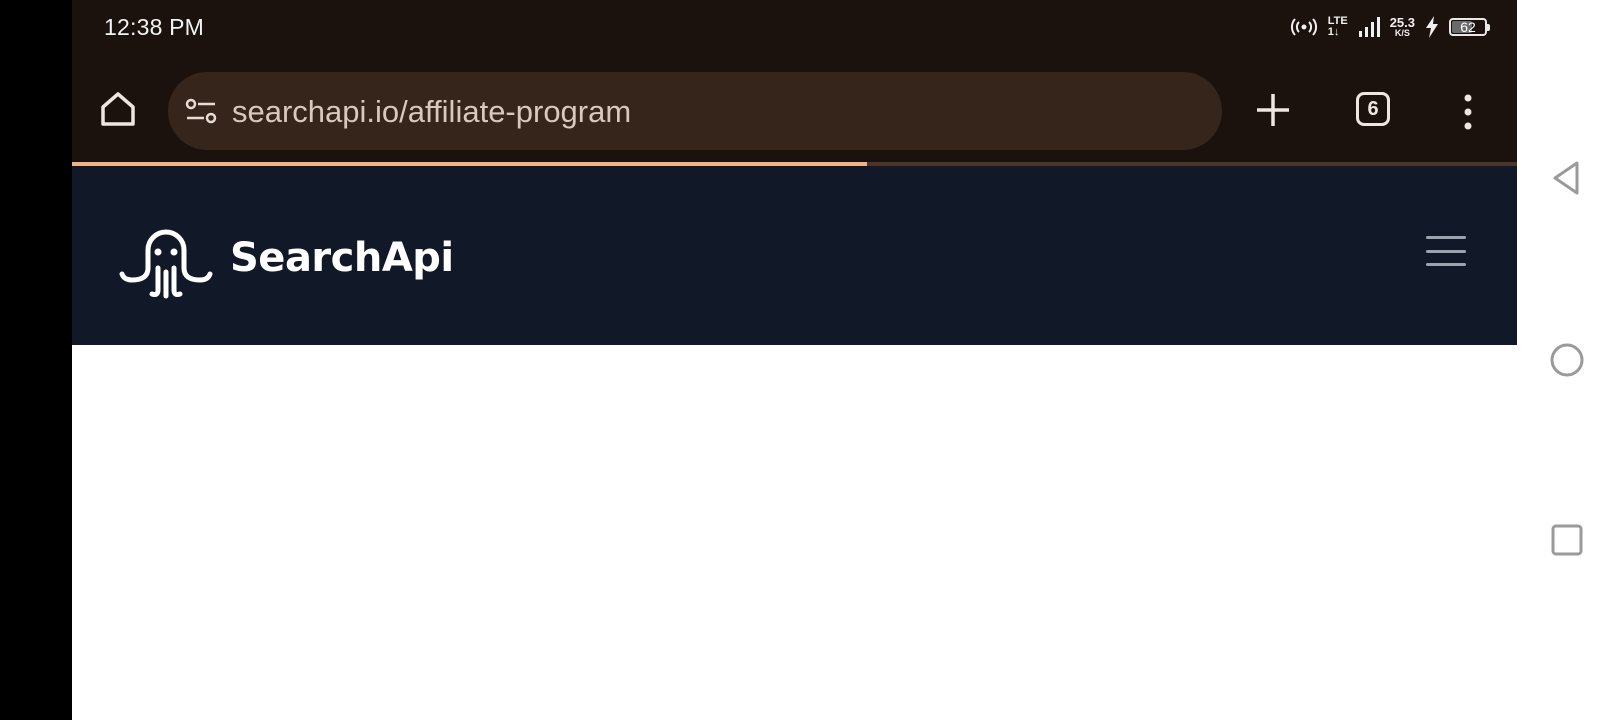  I want to click on network-type: LTE 1↓, so click(1337, 26).